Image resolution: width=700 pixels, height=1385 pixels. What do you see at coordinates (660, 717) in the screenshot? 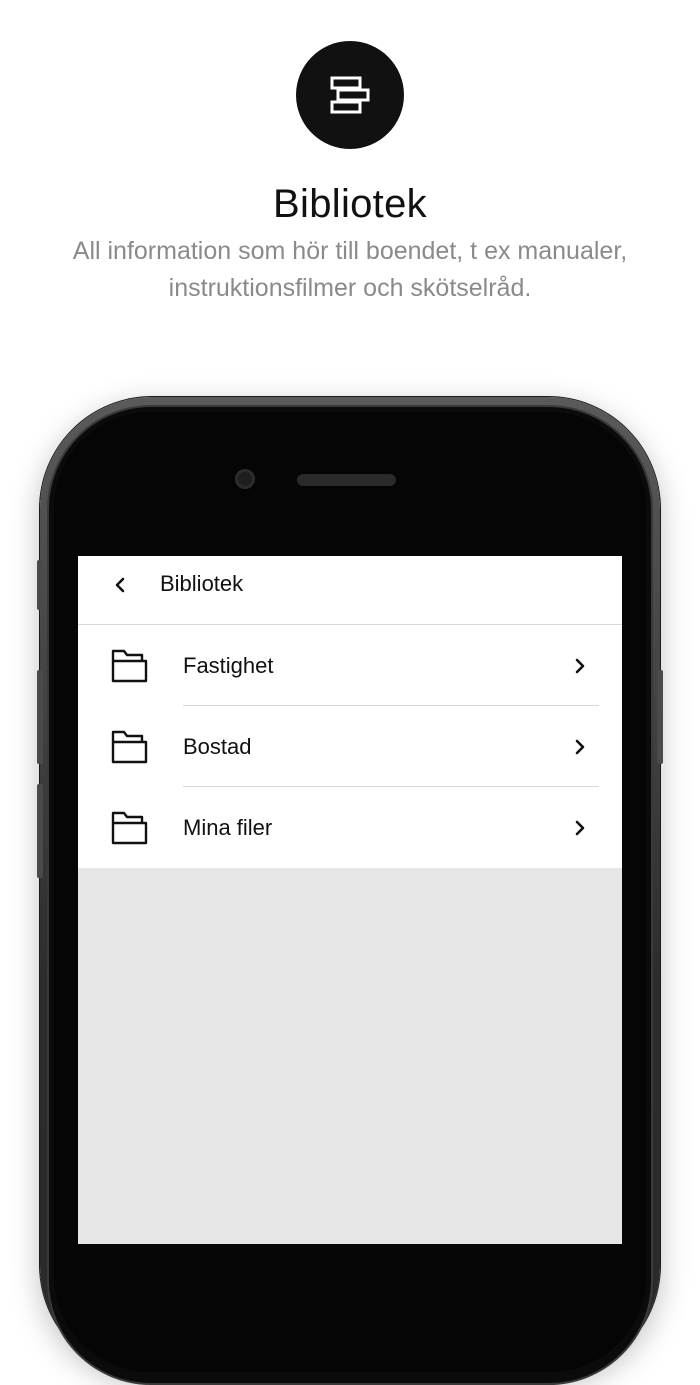
I see `phone-power-button` at bounding box center [660, 717].